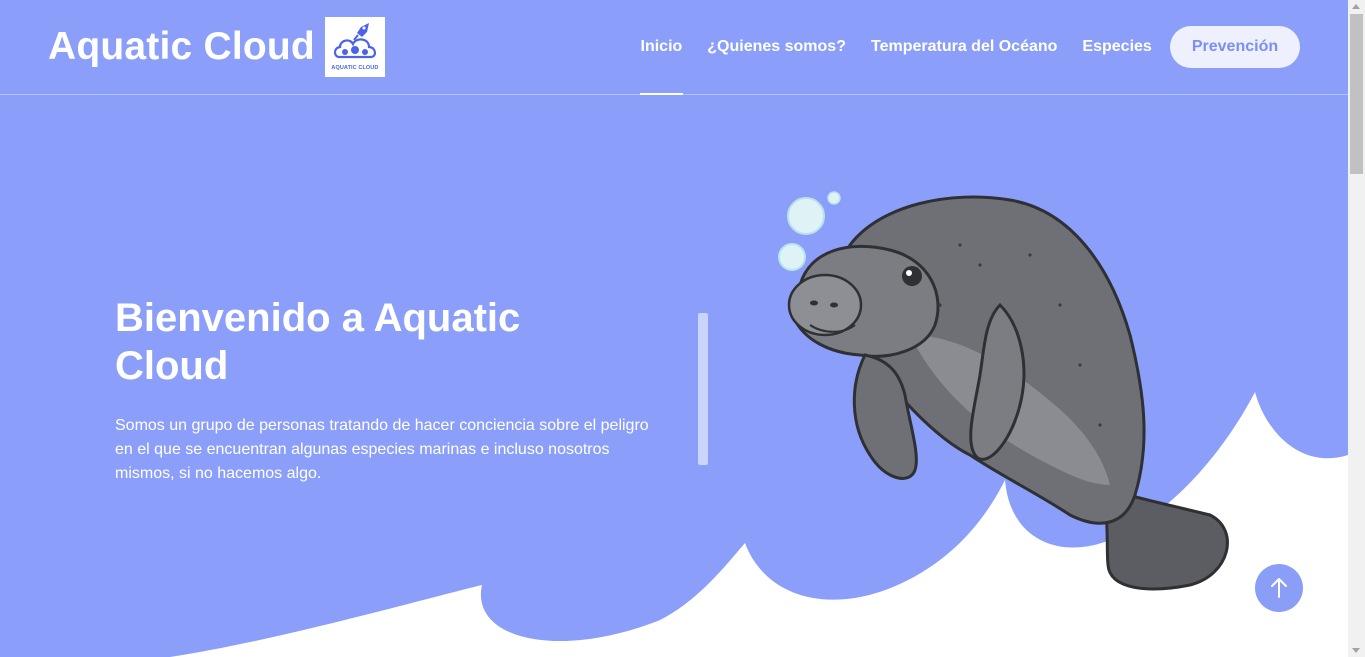 This screenshot has width=1365, height=657. Describe the element at coordinates (1356, 328) in the screenshot. I see `page-scrollbar` at that location.